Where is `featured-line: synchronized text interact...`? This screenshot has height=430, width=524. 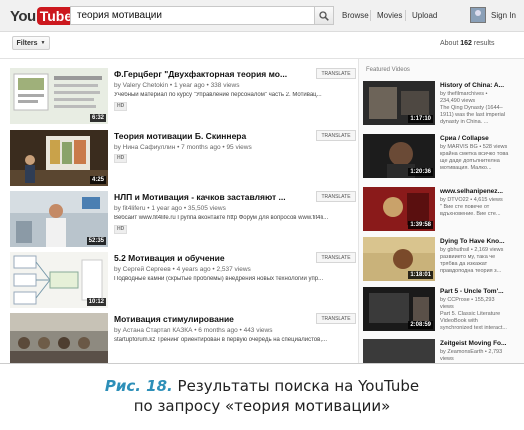 featured-line: synchronized text interact... is located at coordinates (473, 328).